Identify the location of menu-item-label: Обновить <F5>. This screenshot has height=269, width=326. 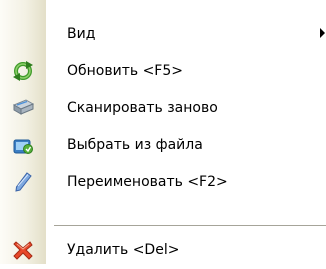
(125, 71).